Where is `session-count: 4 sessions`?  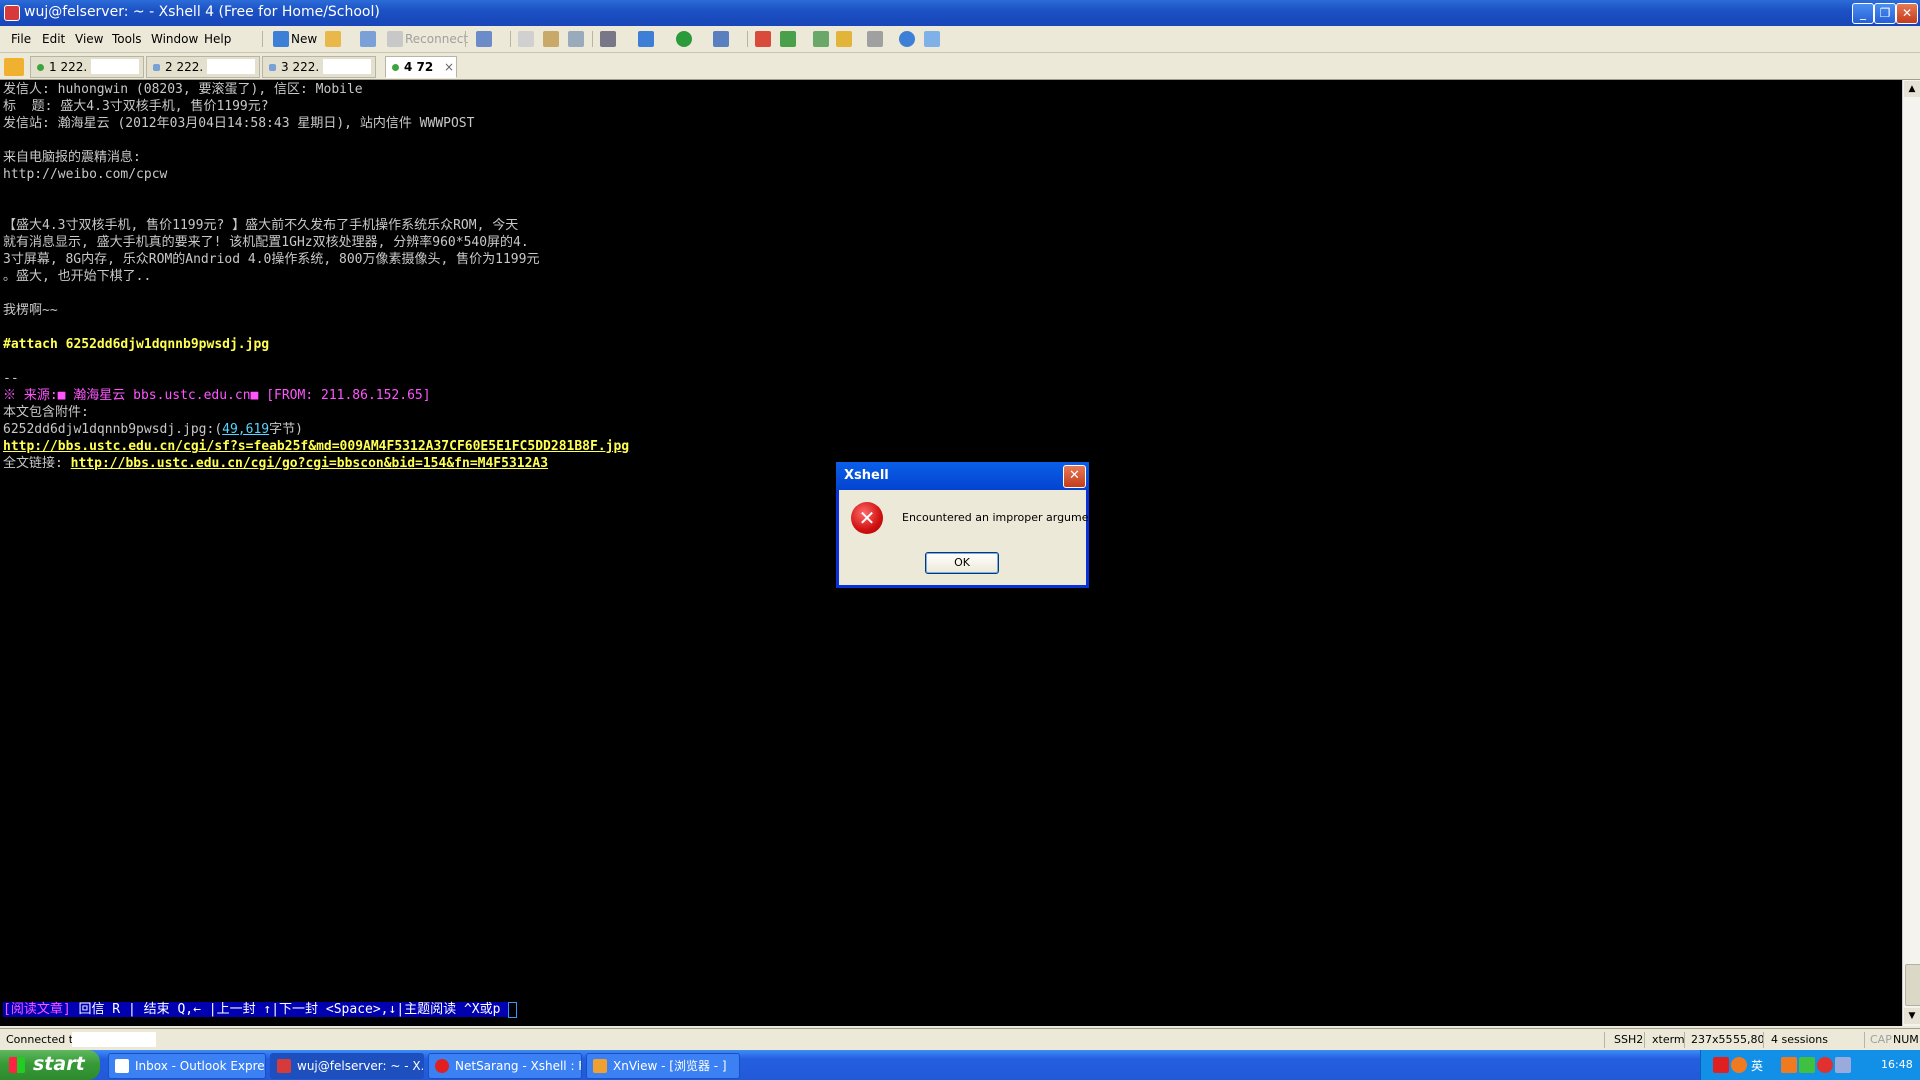
session-count: 4 sessions is located at coordinates (1799, 1039).